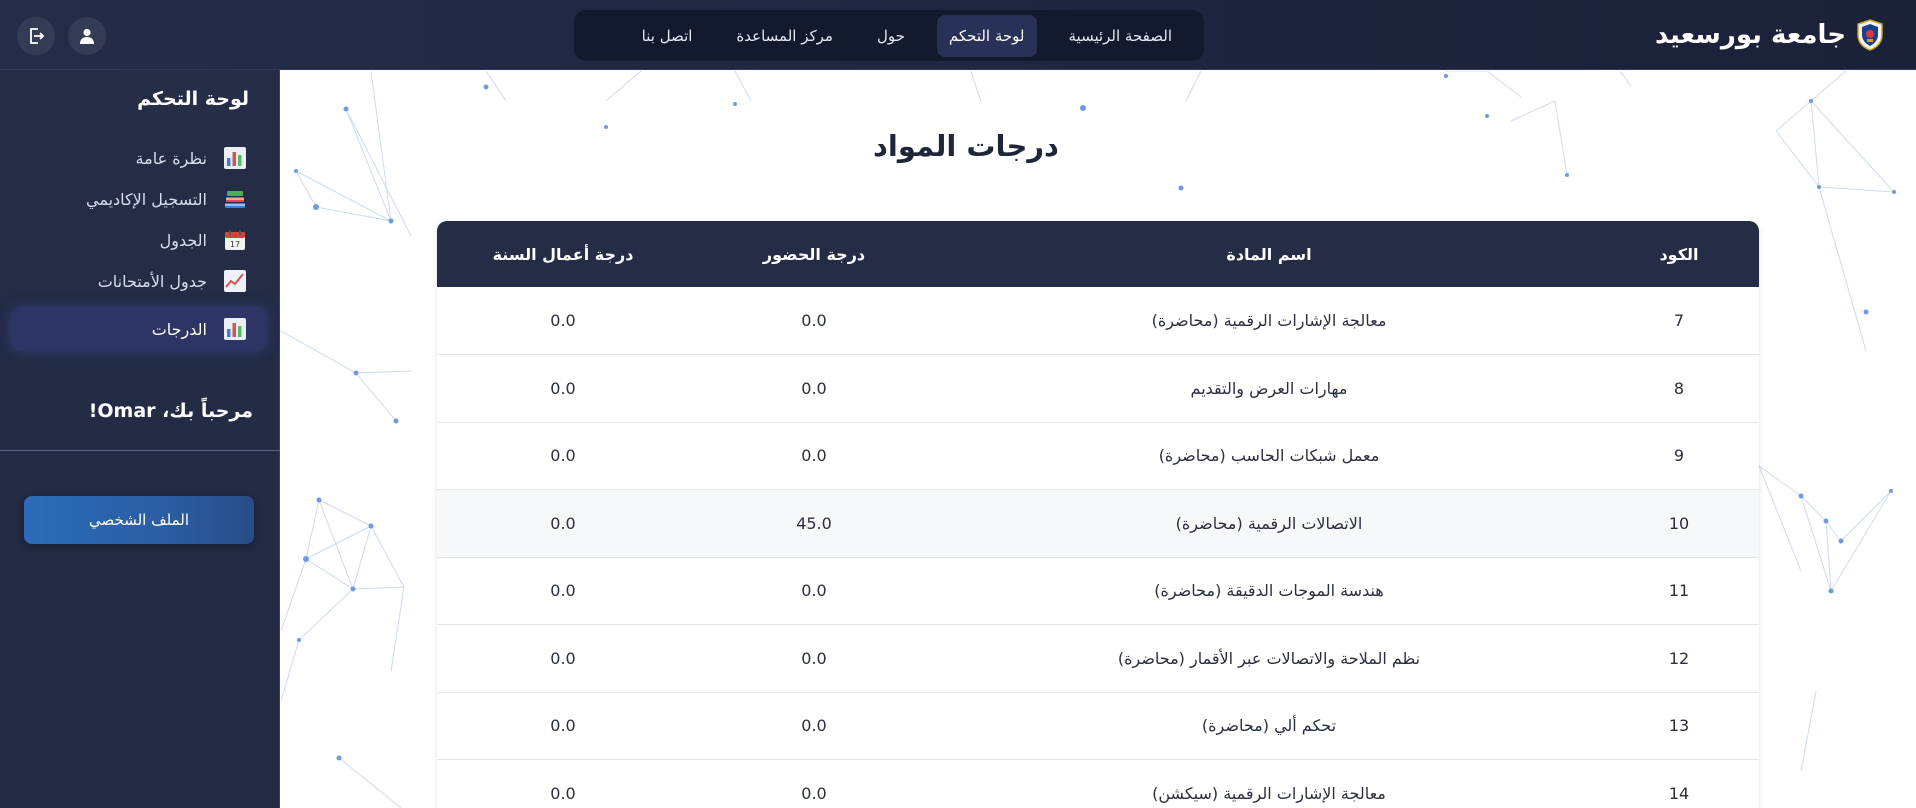 The image size is (1916, 808). What do you see at coordinates (1679, 456) in the screenshot?
I see `cell-code: 9` at bounding box center [1679, 456].